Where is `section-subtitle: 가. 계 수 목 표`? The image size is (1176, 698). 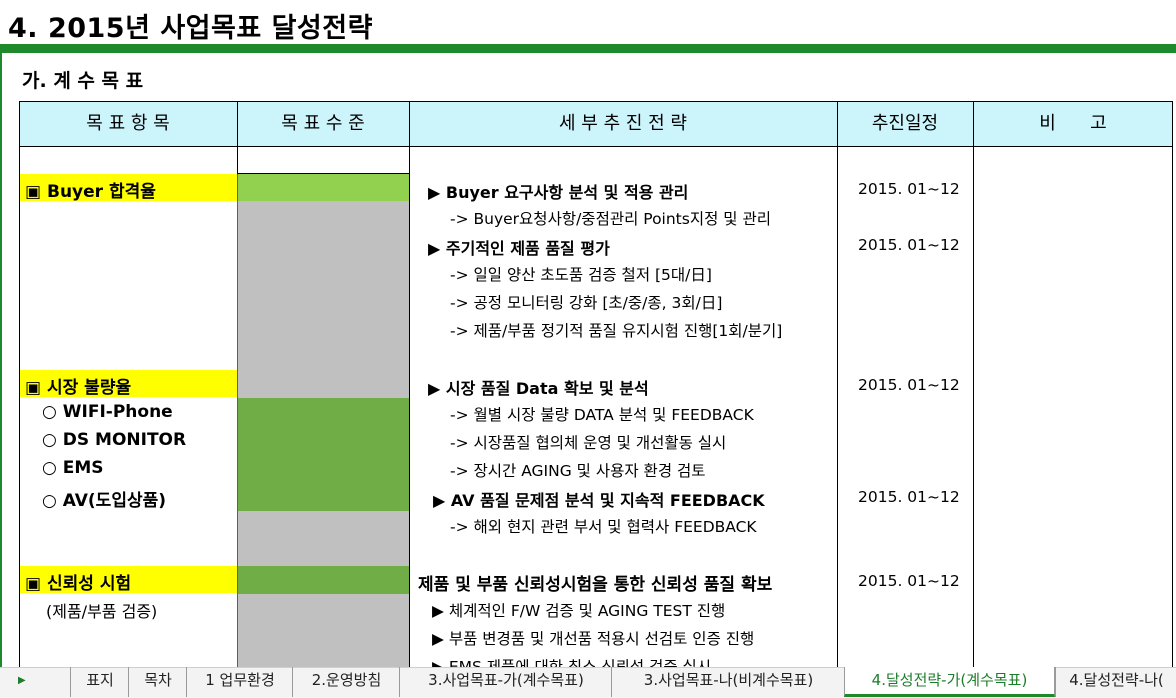 section-subtitle: 가. 계 수 목 표 is located at coordinates (83, 81).